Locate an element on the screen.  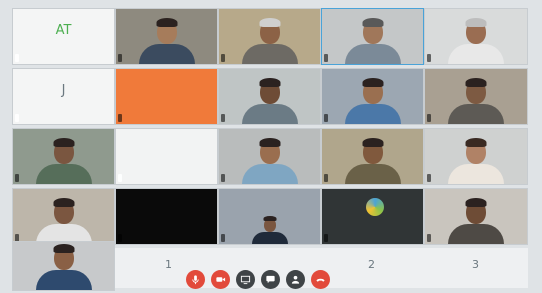
video-camera-icon is located at coordinates (221, 279).